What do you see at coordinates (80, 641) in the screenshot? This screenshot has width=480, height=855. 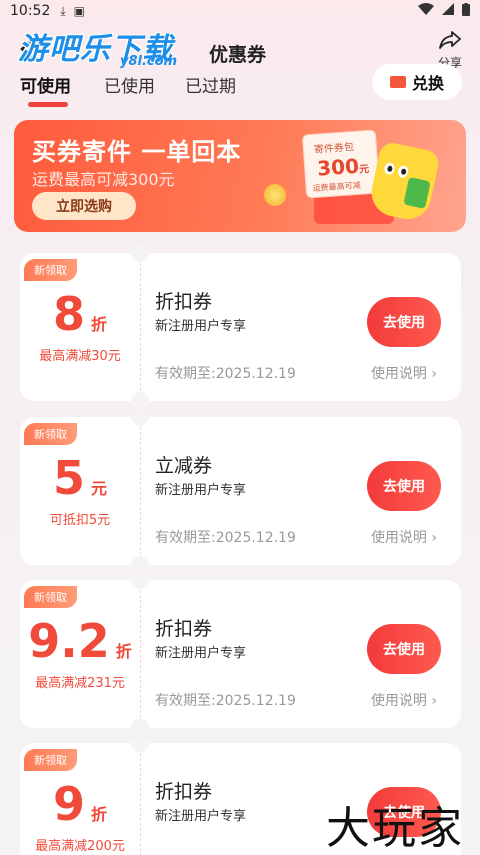 I see `coupon-amount: 9.2 折` at bounding box center [80, 641].